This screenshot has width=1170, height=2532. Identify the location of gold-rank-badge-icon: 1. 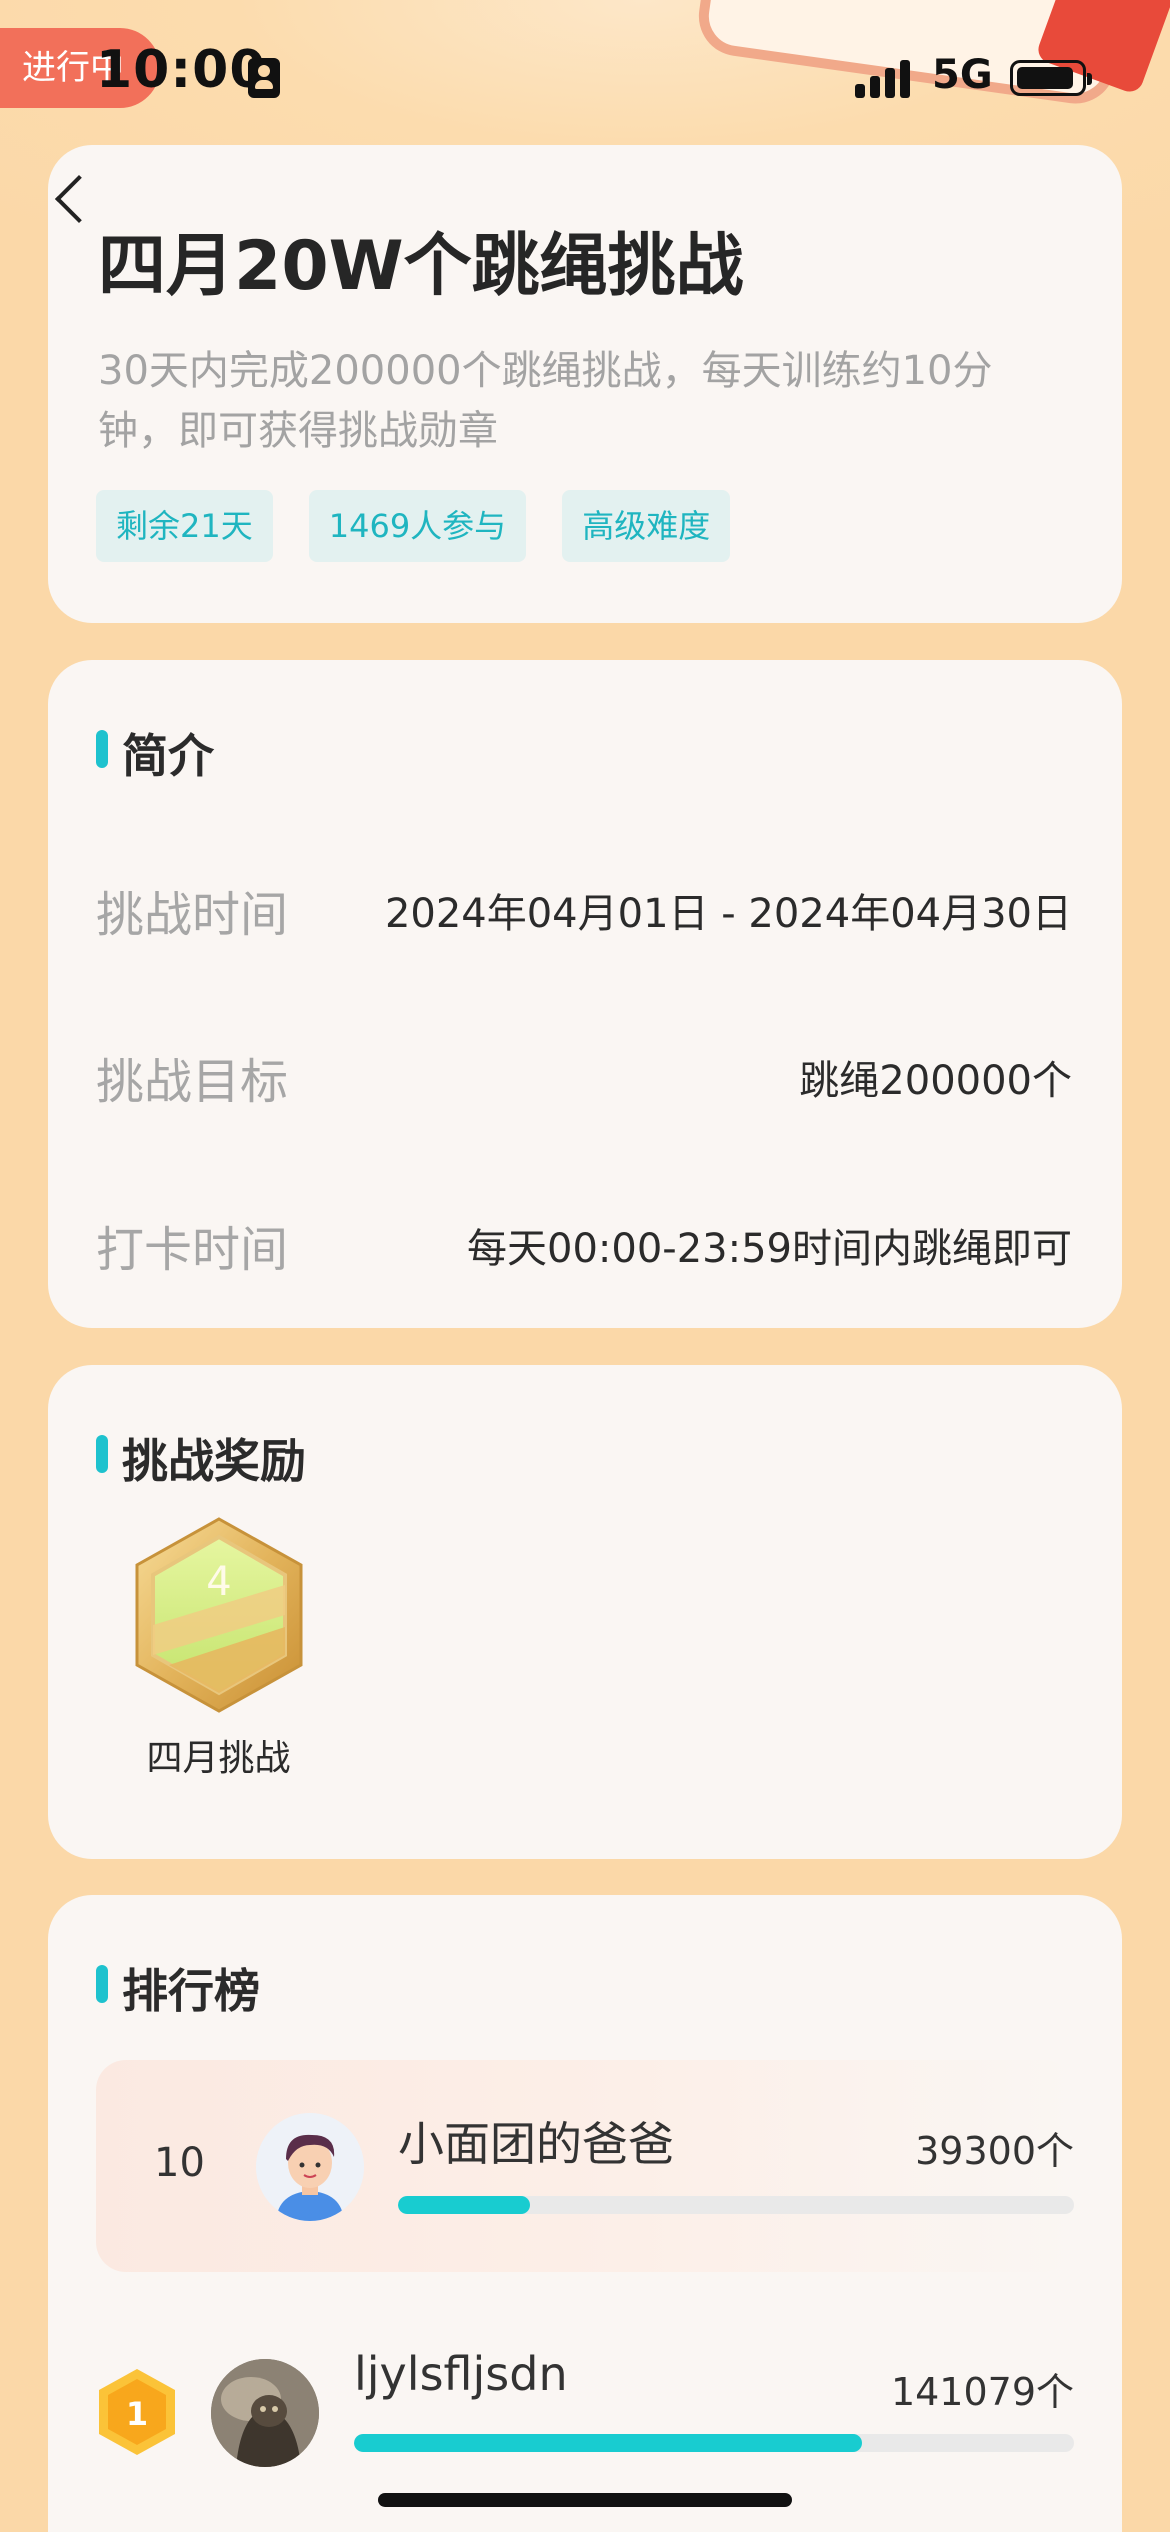
(137, 2412).